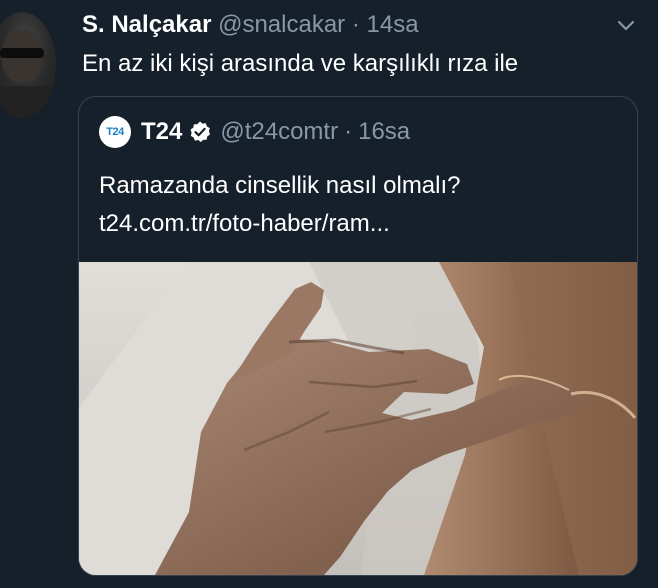 The image size is (658, 588). Describe the element at coordinates (281, 24) in the screenshot. I see `author-handle: @snalcakar` at that location.